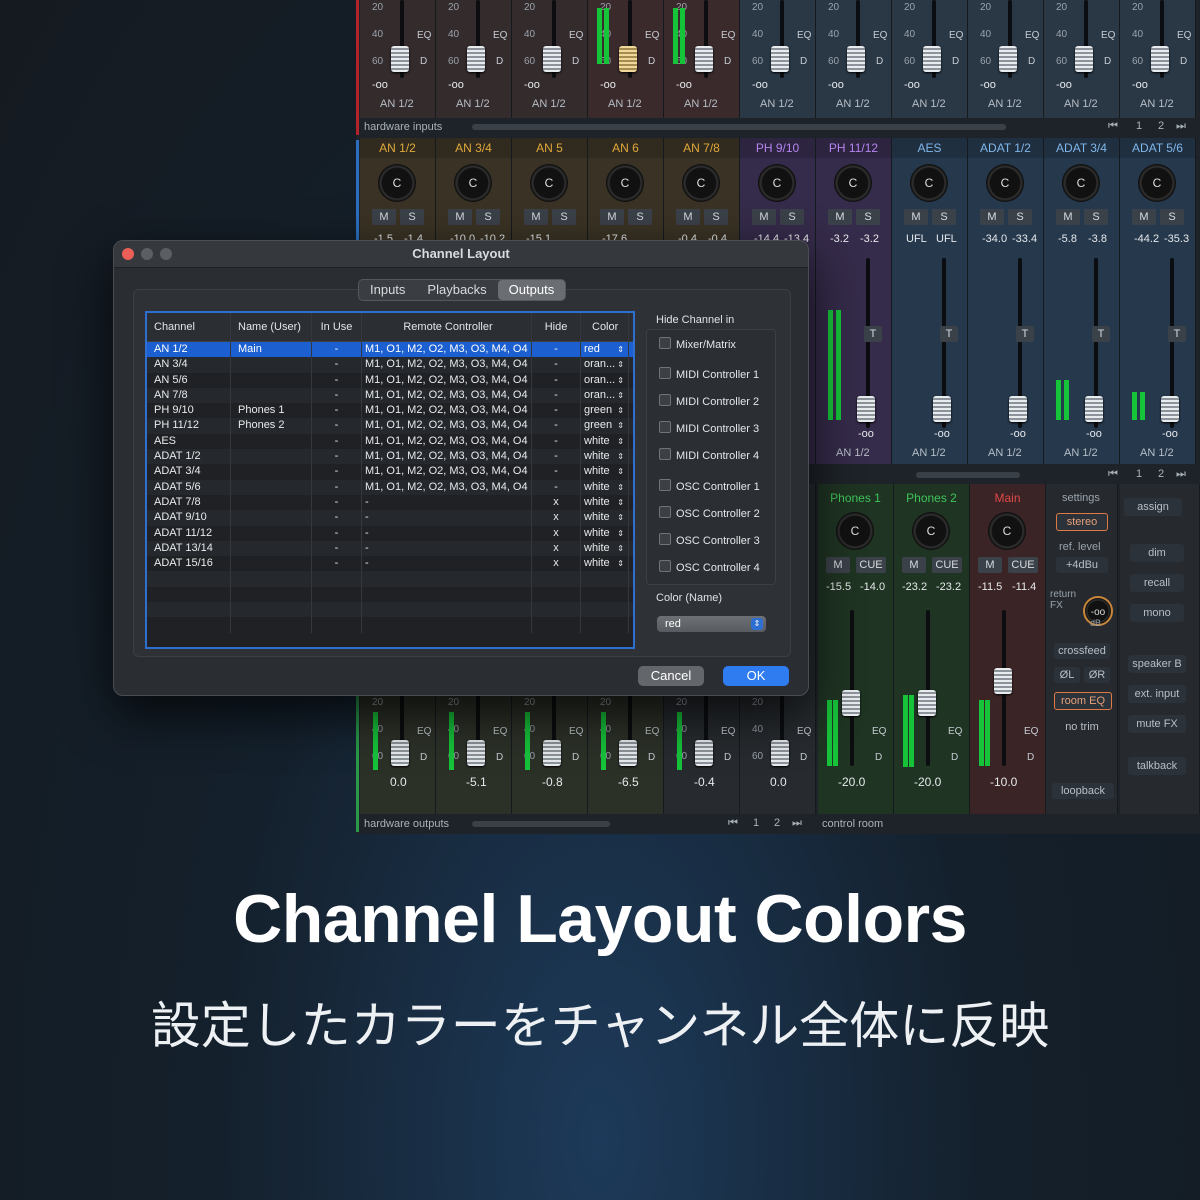 This screenshot has height=1200, width=1200. Describe the element at coordinates (271, 327) in the screenshot. I see `column-name: Name (User)` at that location.